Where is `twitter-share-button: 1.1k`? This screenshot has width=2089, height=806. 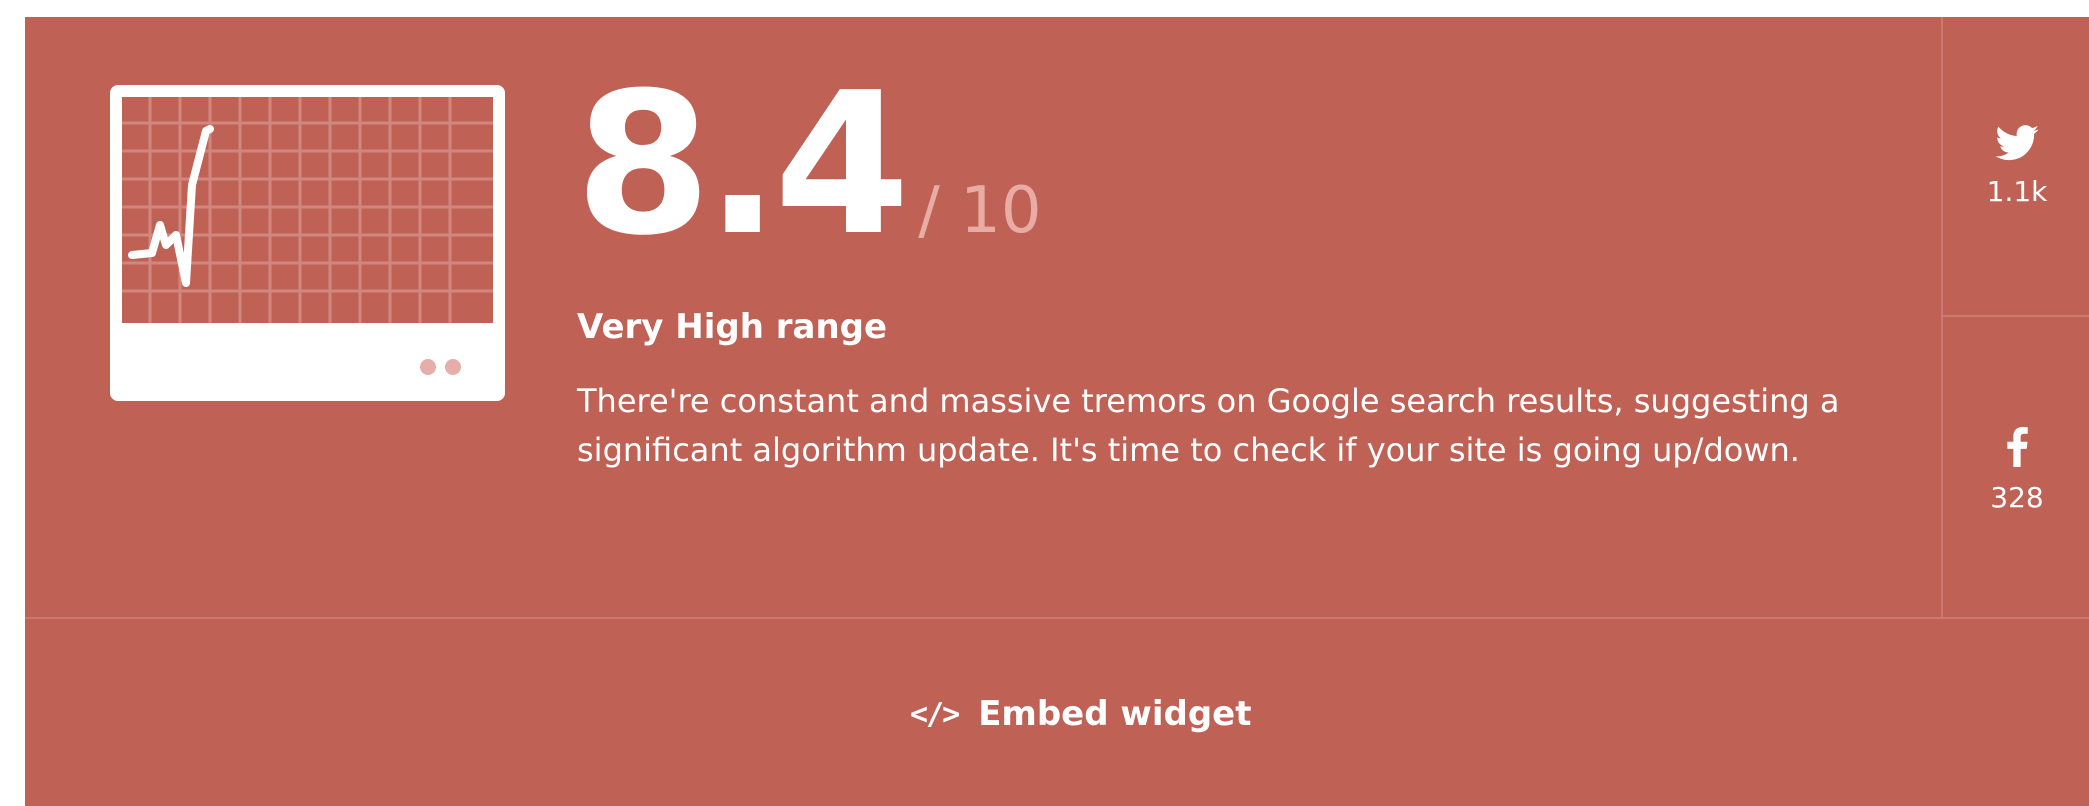
twitter-share-button: 1.1k is located at coordinates (2016, 167).